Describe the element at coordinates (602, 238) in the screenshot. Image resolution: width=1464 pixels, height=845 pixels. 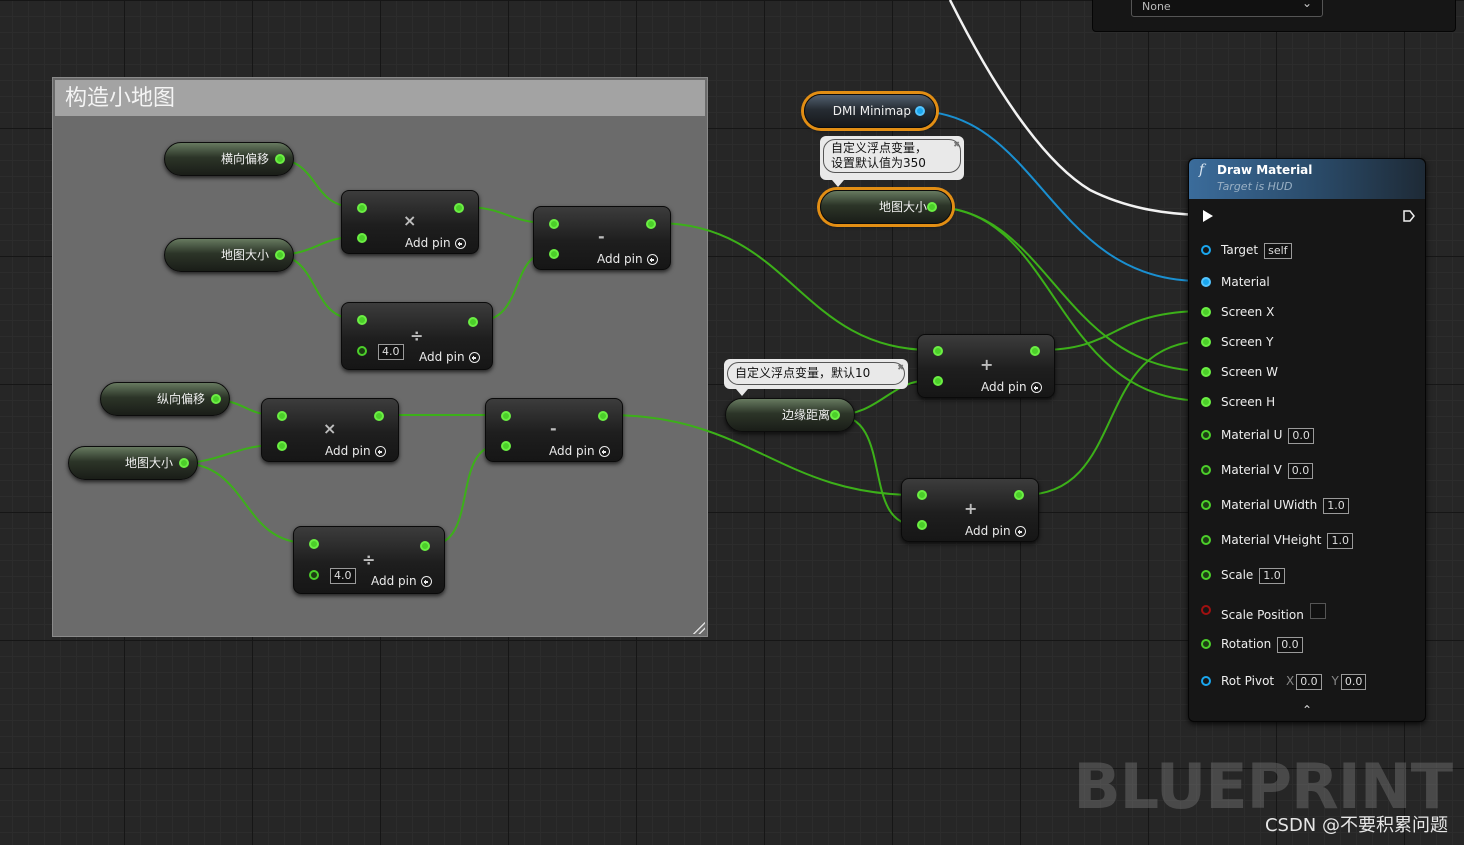
I see `subtract-node-1: - Add pin` at that location.